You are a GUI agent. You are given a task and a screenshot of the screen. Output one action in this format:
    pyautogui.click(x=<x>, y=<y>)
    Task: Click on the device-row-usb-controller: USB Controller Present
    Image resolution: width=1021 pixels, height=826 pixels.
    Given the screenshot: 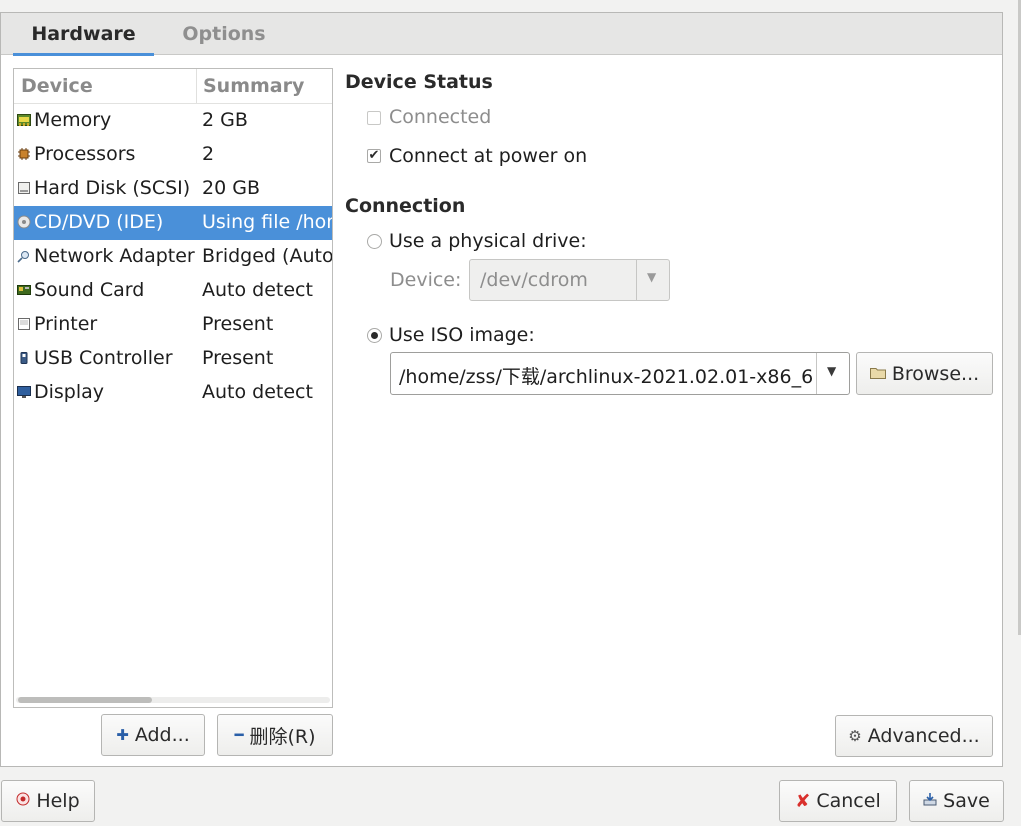 What is the action you would take?
    pyautogui.click(x=173, y=359)
    